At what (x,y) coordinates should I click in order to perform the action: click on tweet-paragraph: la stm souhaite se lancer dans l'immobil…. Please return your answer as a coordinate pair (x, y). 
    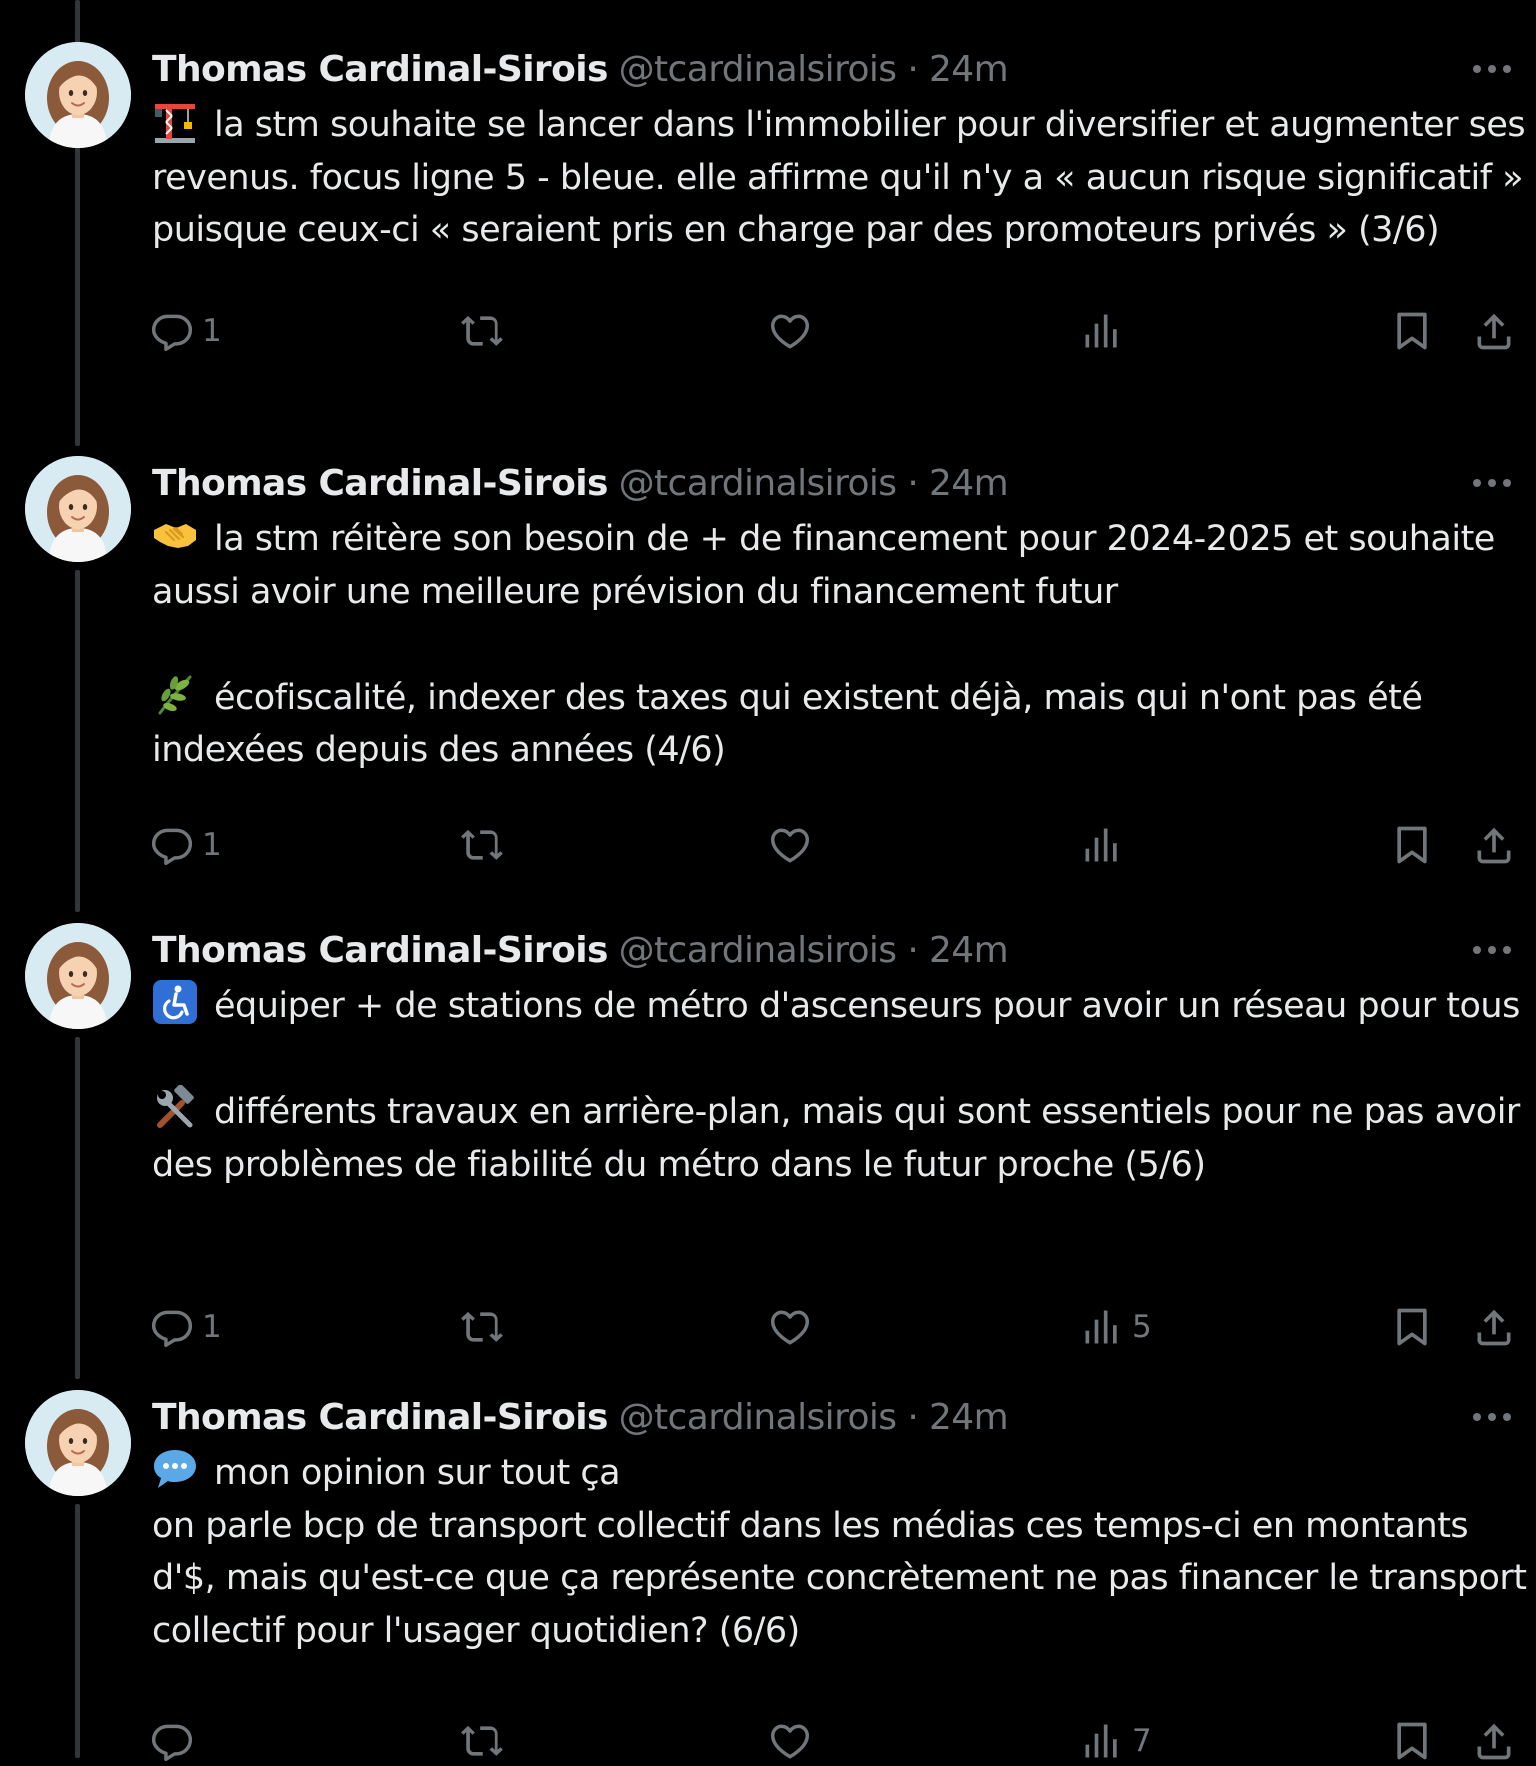
    Looking at the image, I should click on (842, 177).